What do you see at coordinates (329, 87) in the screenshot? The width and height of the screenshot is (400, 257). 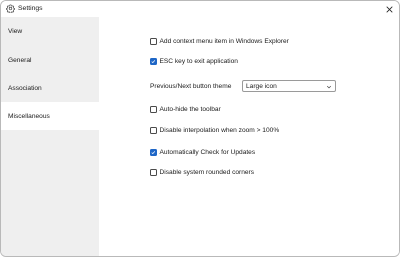 I see `chevron-down-icon` at bounding box center [329, 87].